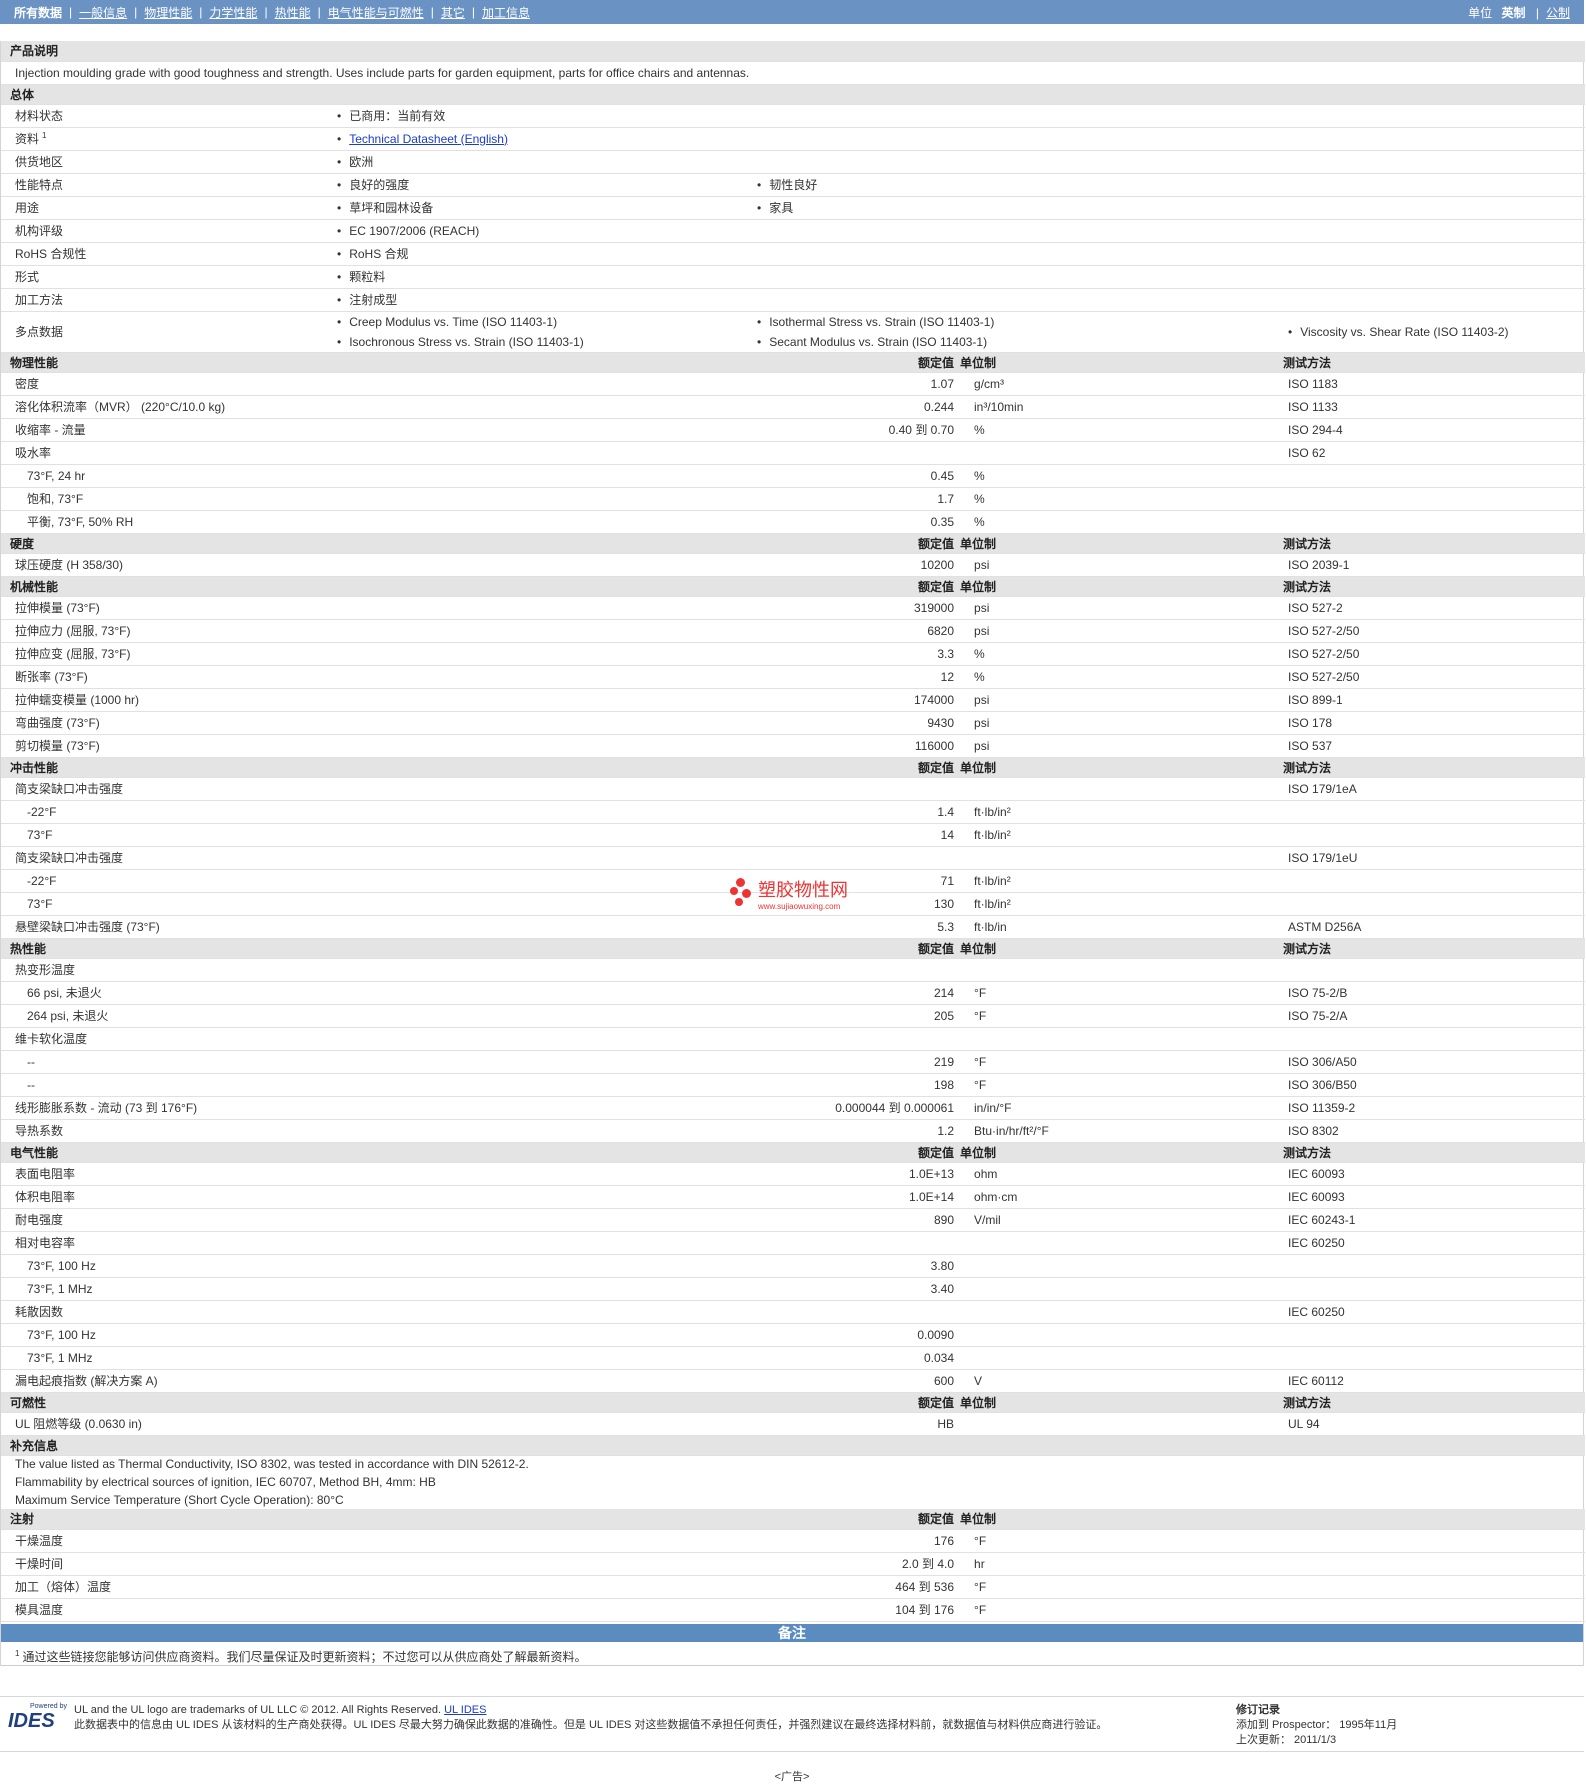  What do you see at coordinates (793, 208) in the screenshot?
I see `general-row: 用途草坪和园林设备家具` at bounding box center [793, 208].